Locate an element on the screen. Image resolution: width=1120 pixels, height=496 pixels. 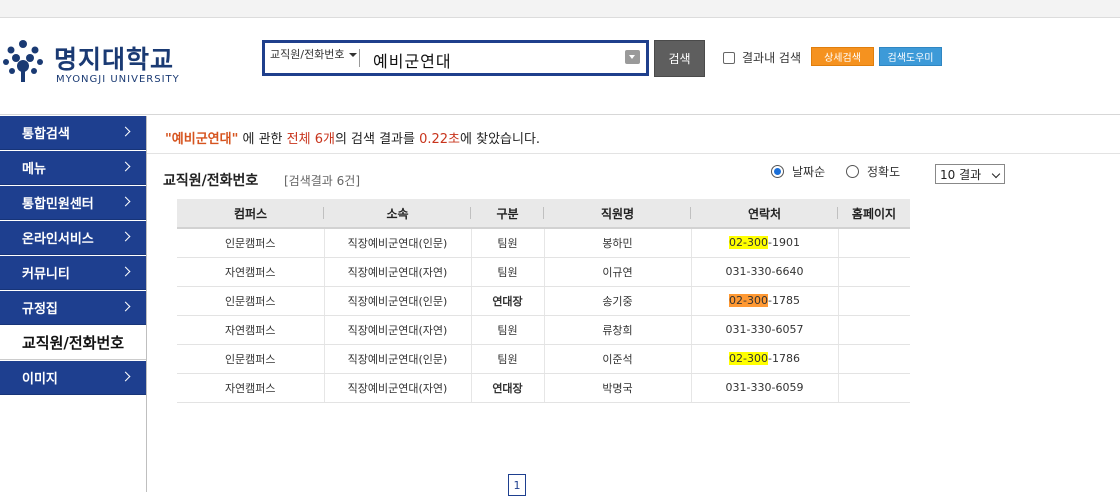
table-header-row: 컴퍼스 소속 구분 직원명 연락처 홈페이지 is located at coordinates (543, 214).